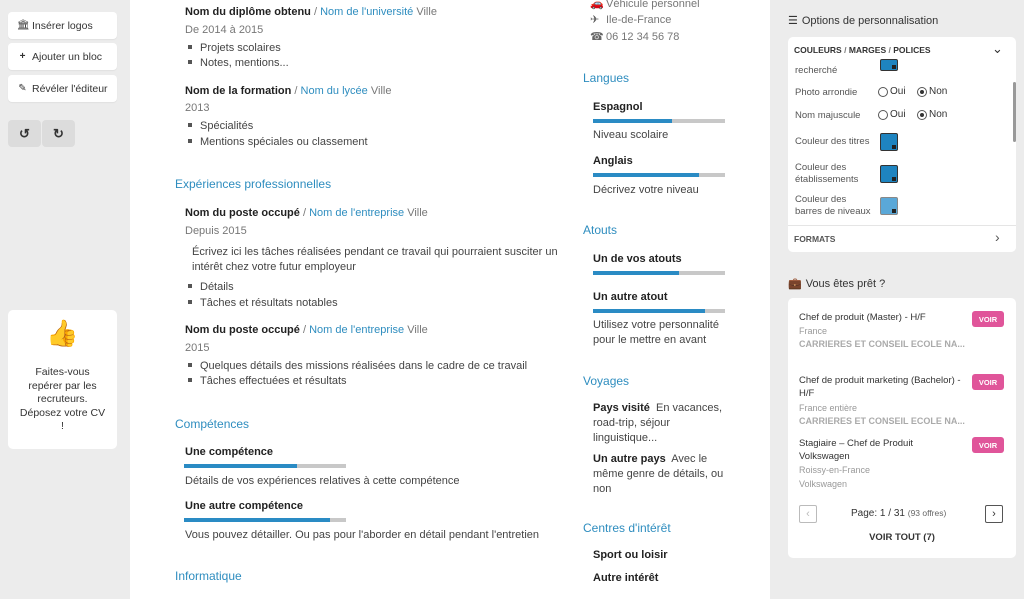 This screenshot has width=1024, height=599. Describe the element at coordinates (58, 133) in the screenshot. I see `redo-button: ↻` at that location.